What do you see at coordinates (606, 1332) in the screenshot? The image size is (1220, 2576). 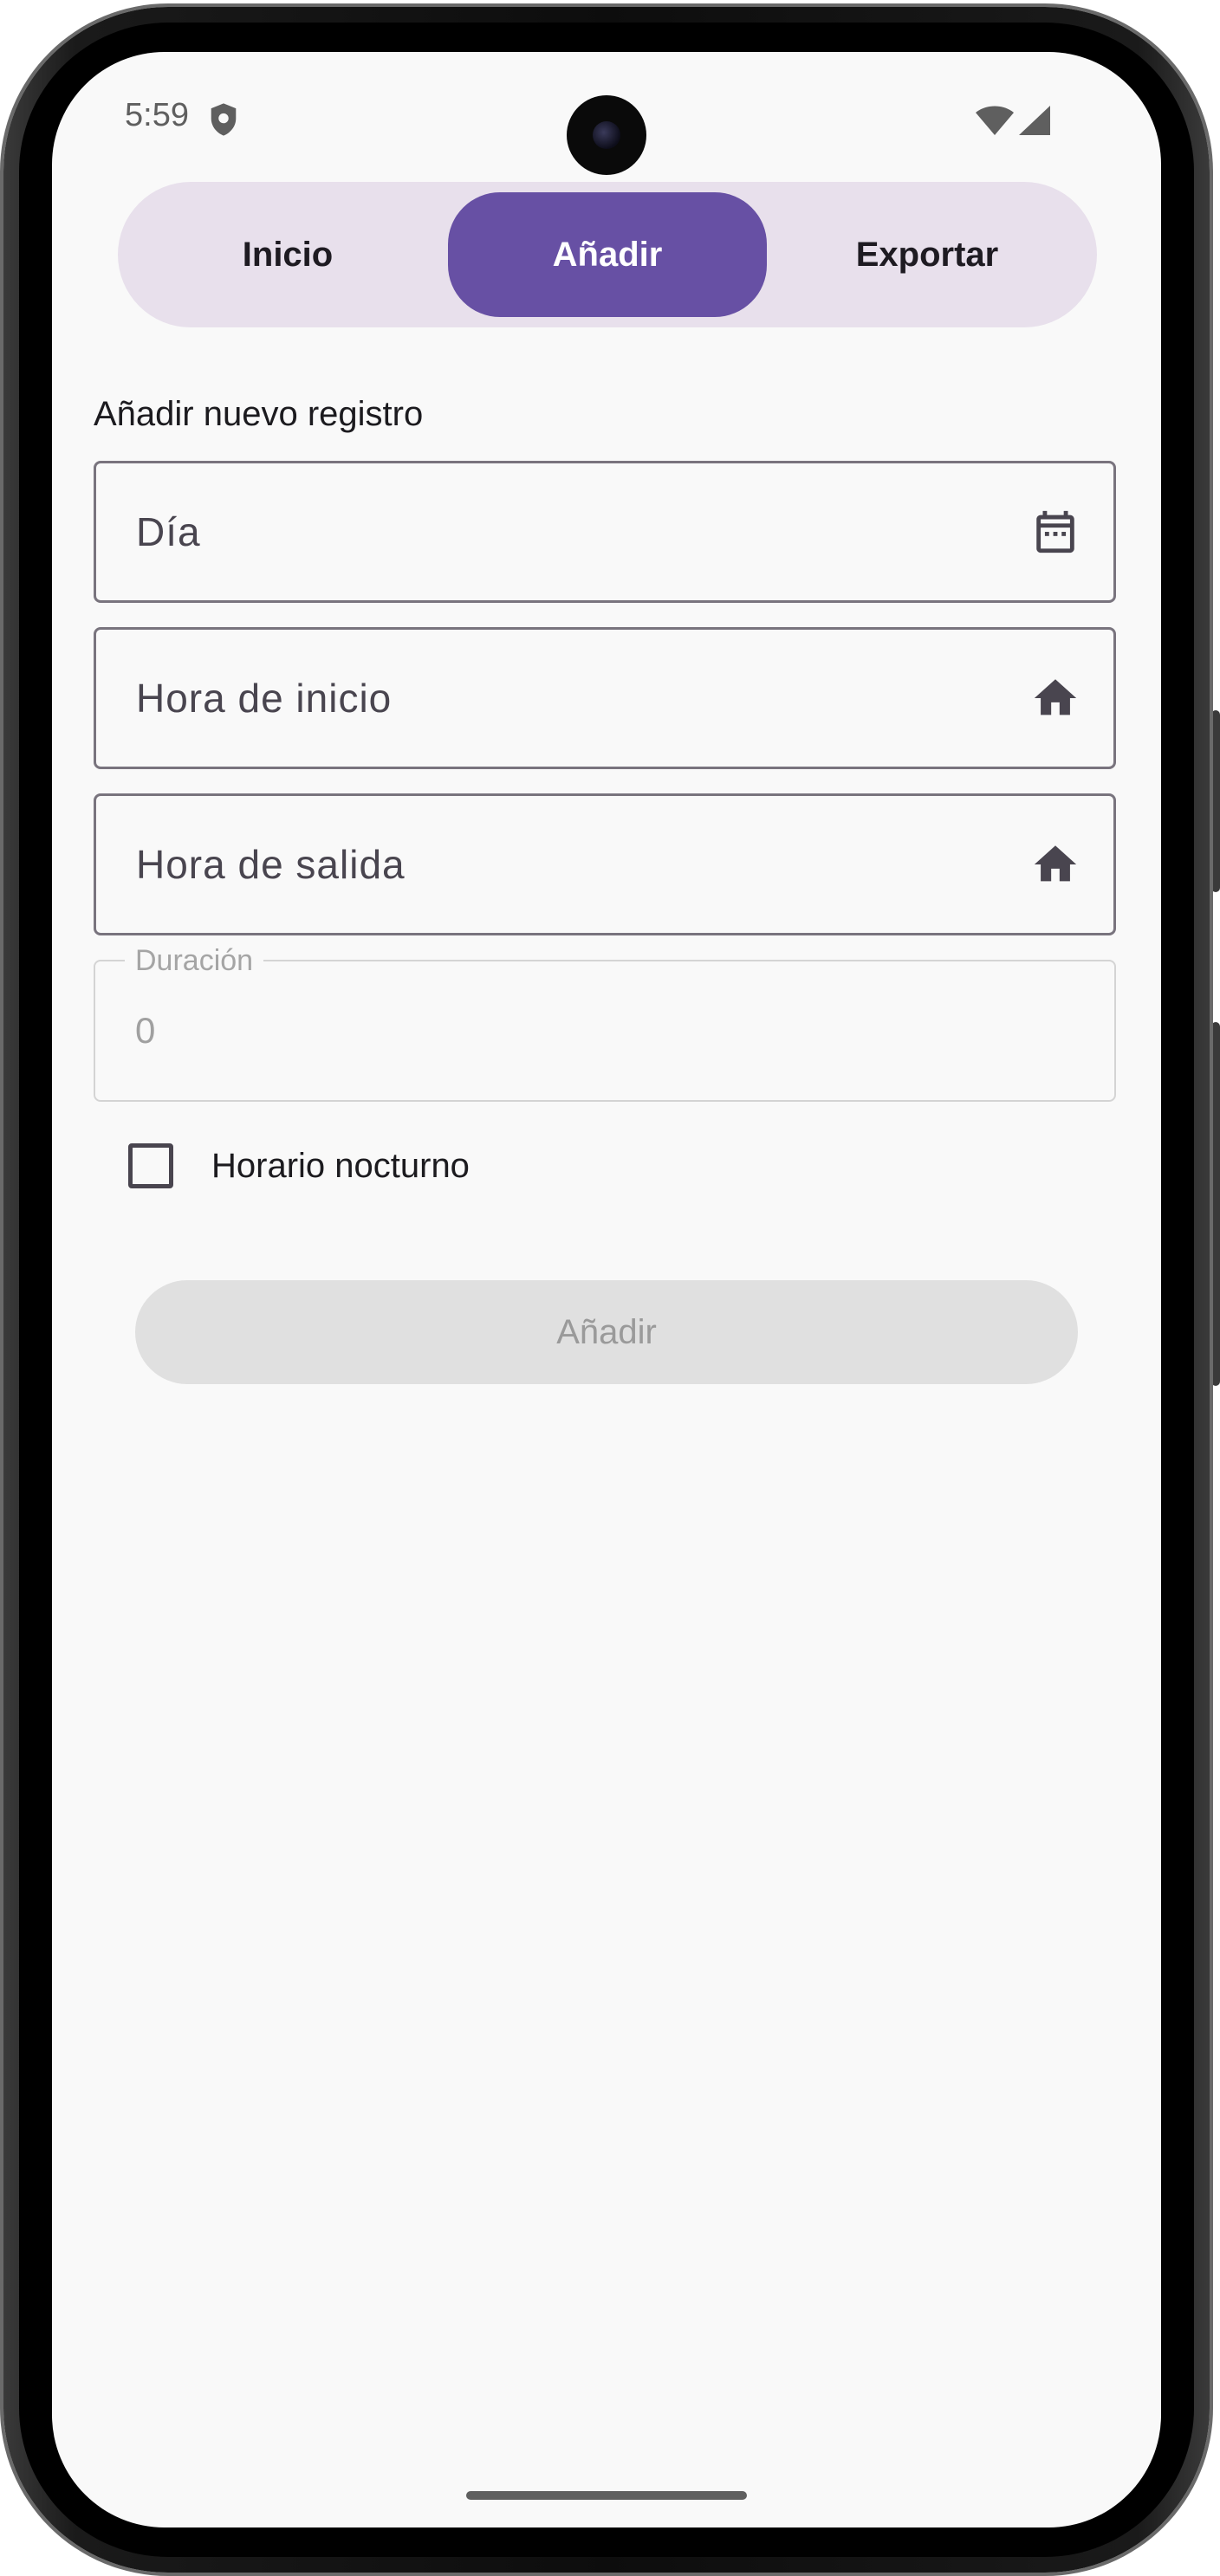 I see `add-button: Añadir` at bounding box center [606, 1332].